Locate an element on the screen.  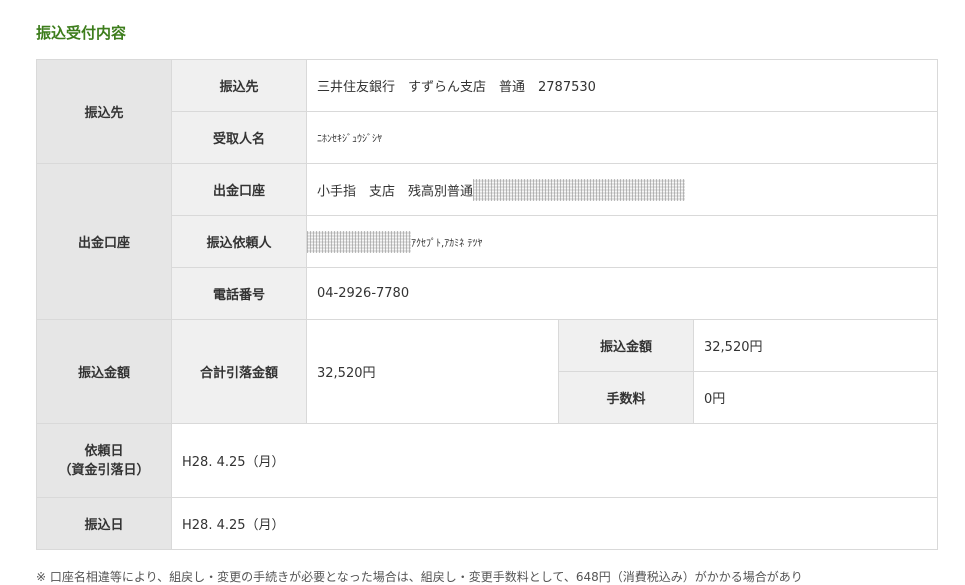
label-transfer-date: 振込日 is located at coordinates (104, 523).